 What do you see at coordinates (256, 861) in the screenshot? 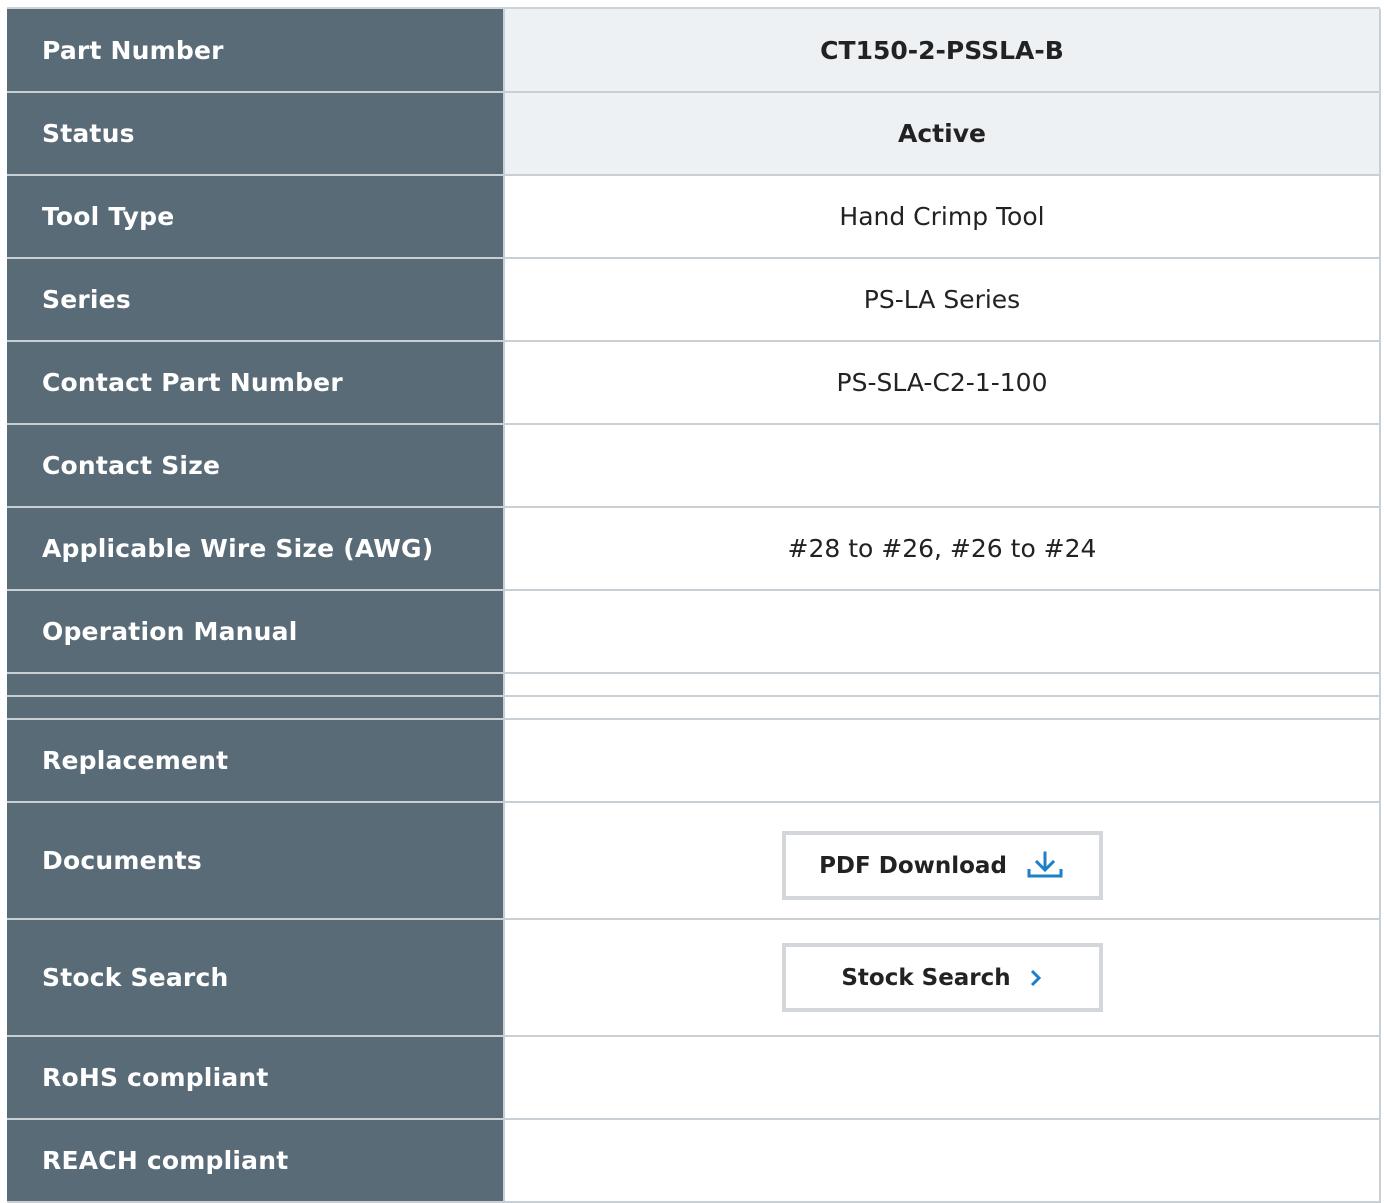
I see `label-documents: Documents` at bounding box center [256, 861].